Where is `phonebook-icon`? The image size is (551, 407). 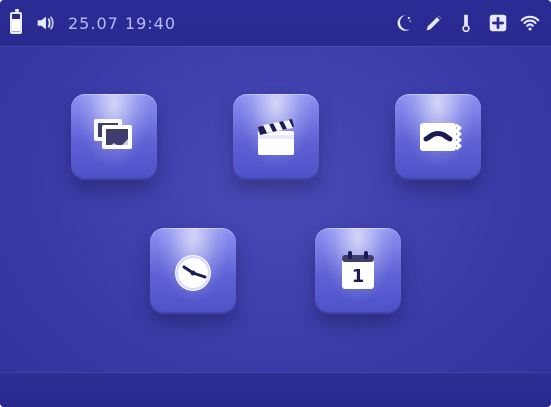 phonebook-icon is located at coordinates (441, 137).